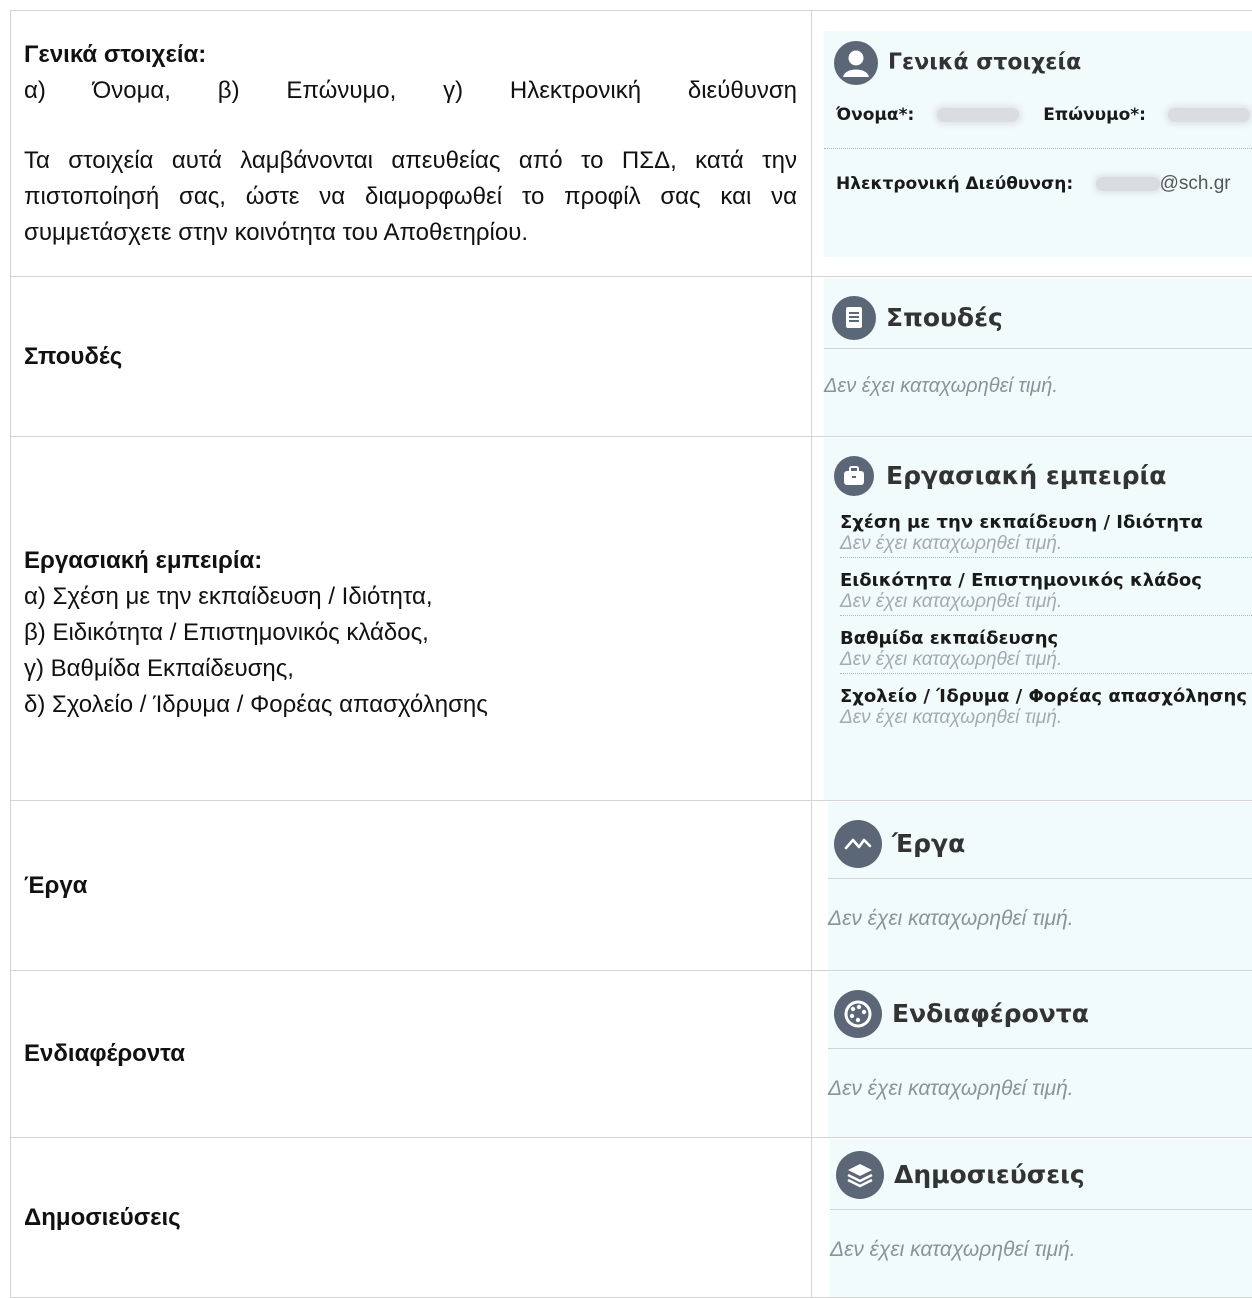 The width and height of the screenshot is (1252, 1298). Describe the element at coordinates (1128, 184) in the screenshot. I see `email-value-redacted` at that location.